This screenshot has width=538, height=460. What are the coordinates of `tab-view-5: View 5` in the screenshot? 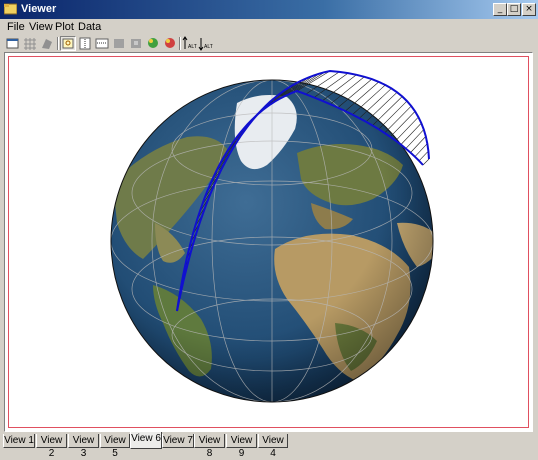 It's located at (115, 446).